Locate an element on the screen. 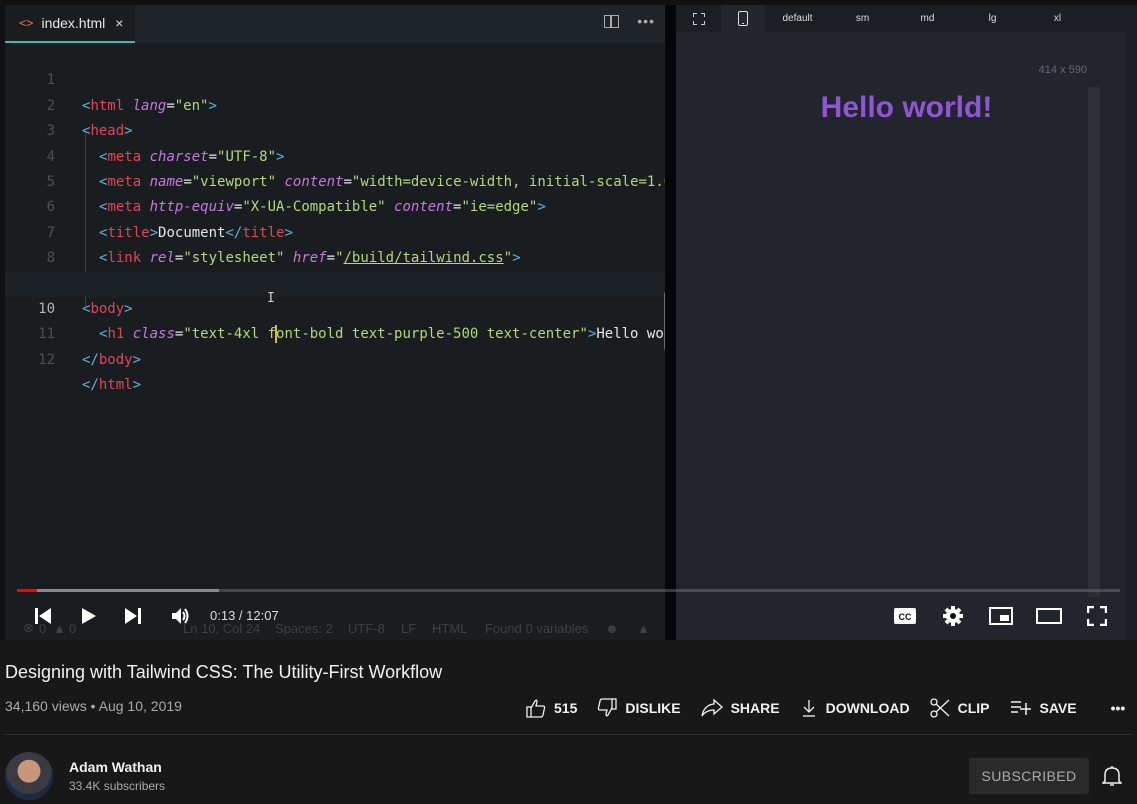  channel-name: Adam Wathan is located at coordinates (115, 767).